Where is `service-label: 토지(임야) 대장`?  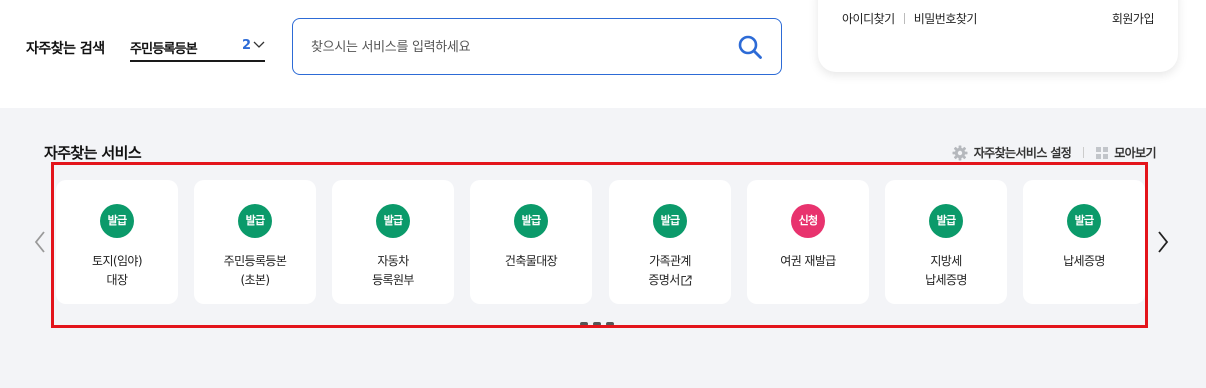
service-label: 토지(임야) 대장 is located at coordinates (117, 271).